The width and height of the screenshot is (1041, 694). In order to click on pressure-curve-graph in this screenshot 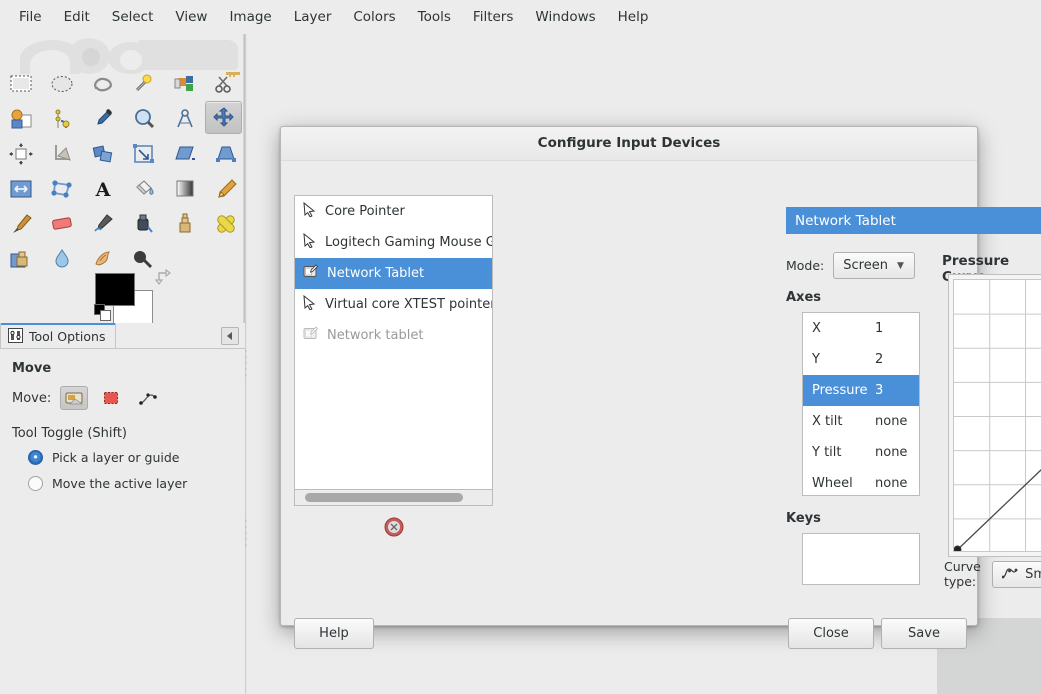, I will do `click(997, 415)`.